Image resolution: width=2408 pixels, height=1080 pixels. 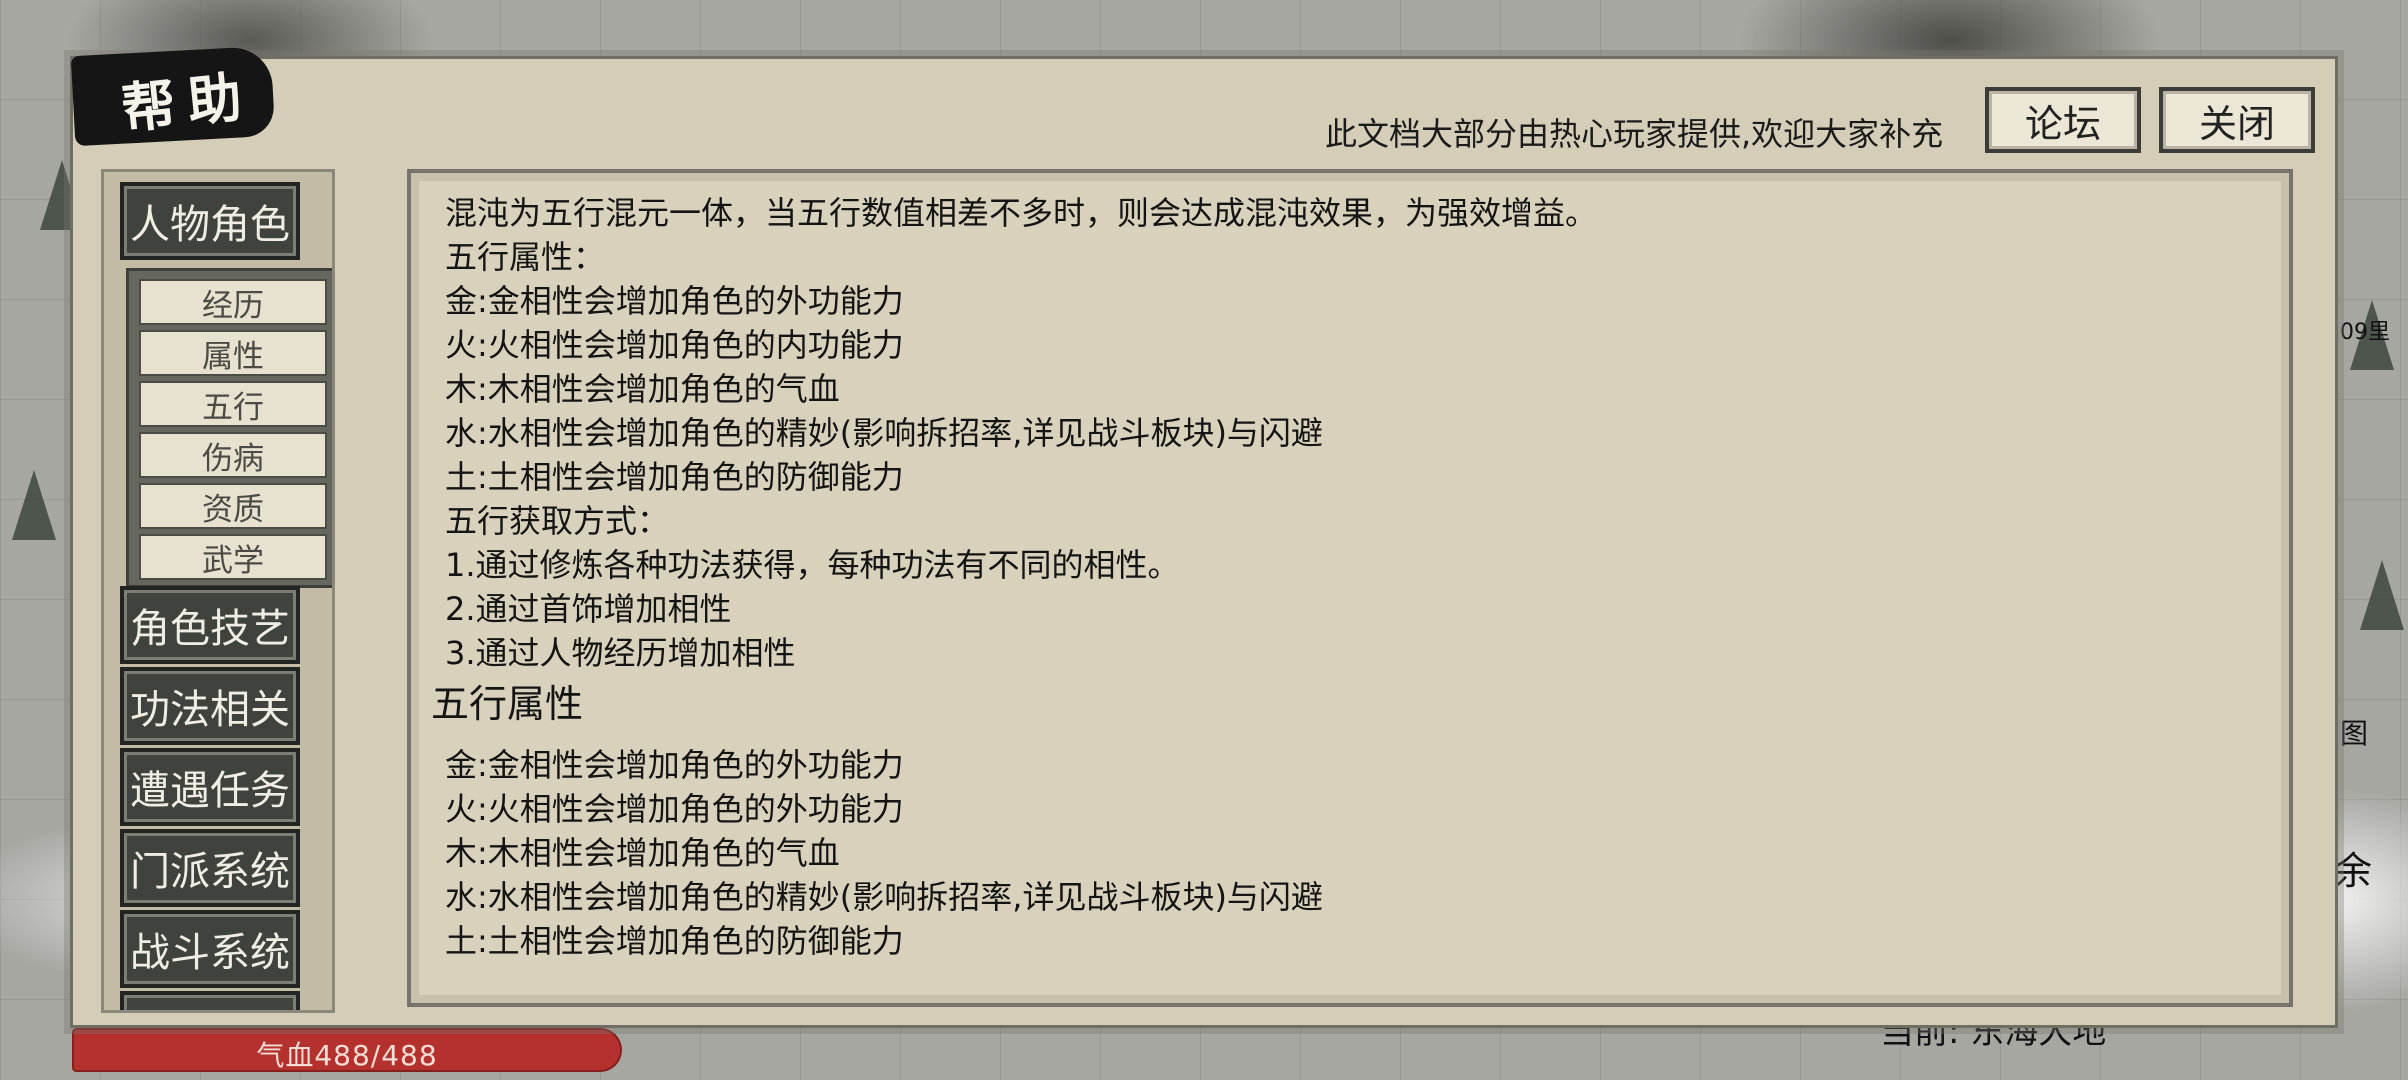 What do you see at coordinates (233, 455) in the screenshot?
I see `subcategory-injury: 伤病` at bounding box center [233, 455].